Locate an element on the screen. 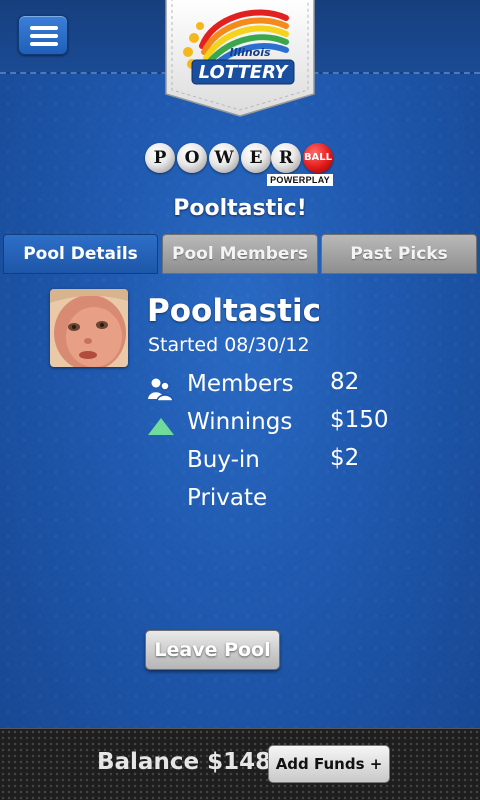  detail-row-privacy: Private is located at coordinates (240, 502).